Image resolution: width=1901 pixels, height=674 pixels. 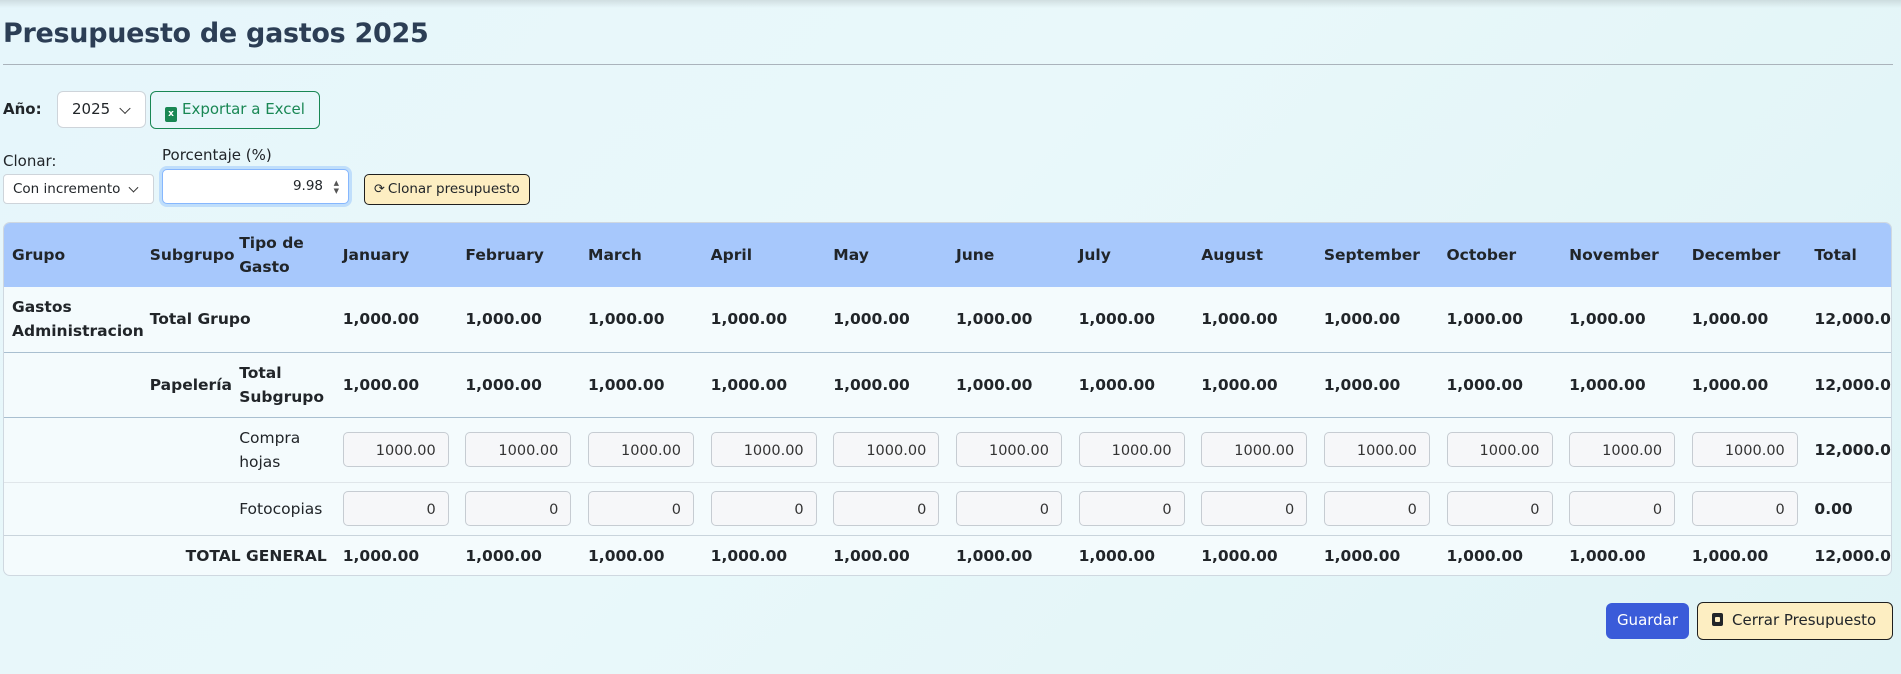 I want to click on subgrupo-total-value: 12,000.00, so click(x=1848, y=385).